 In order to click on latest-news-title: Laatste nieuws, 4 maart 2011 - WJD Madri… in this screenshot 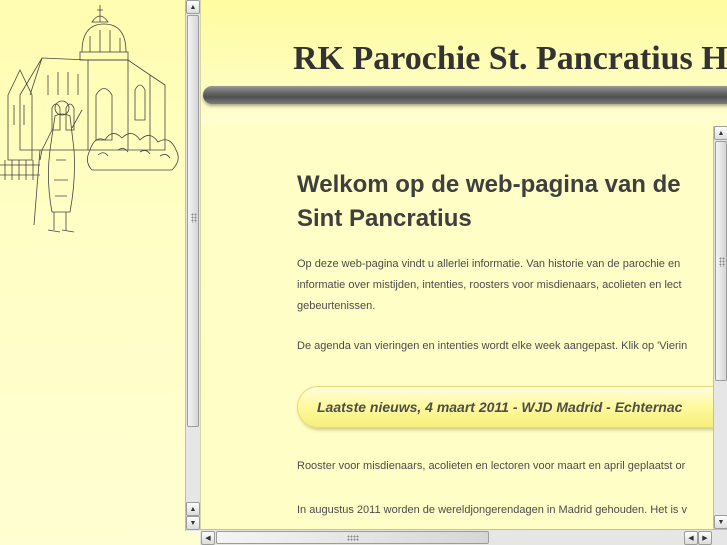, I will do `click(499, 407)`.